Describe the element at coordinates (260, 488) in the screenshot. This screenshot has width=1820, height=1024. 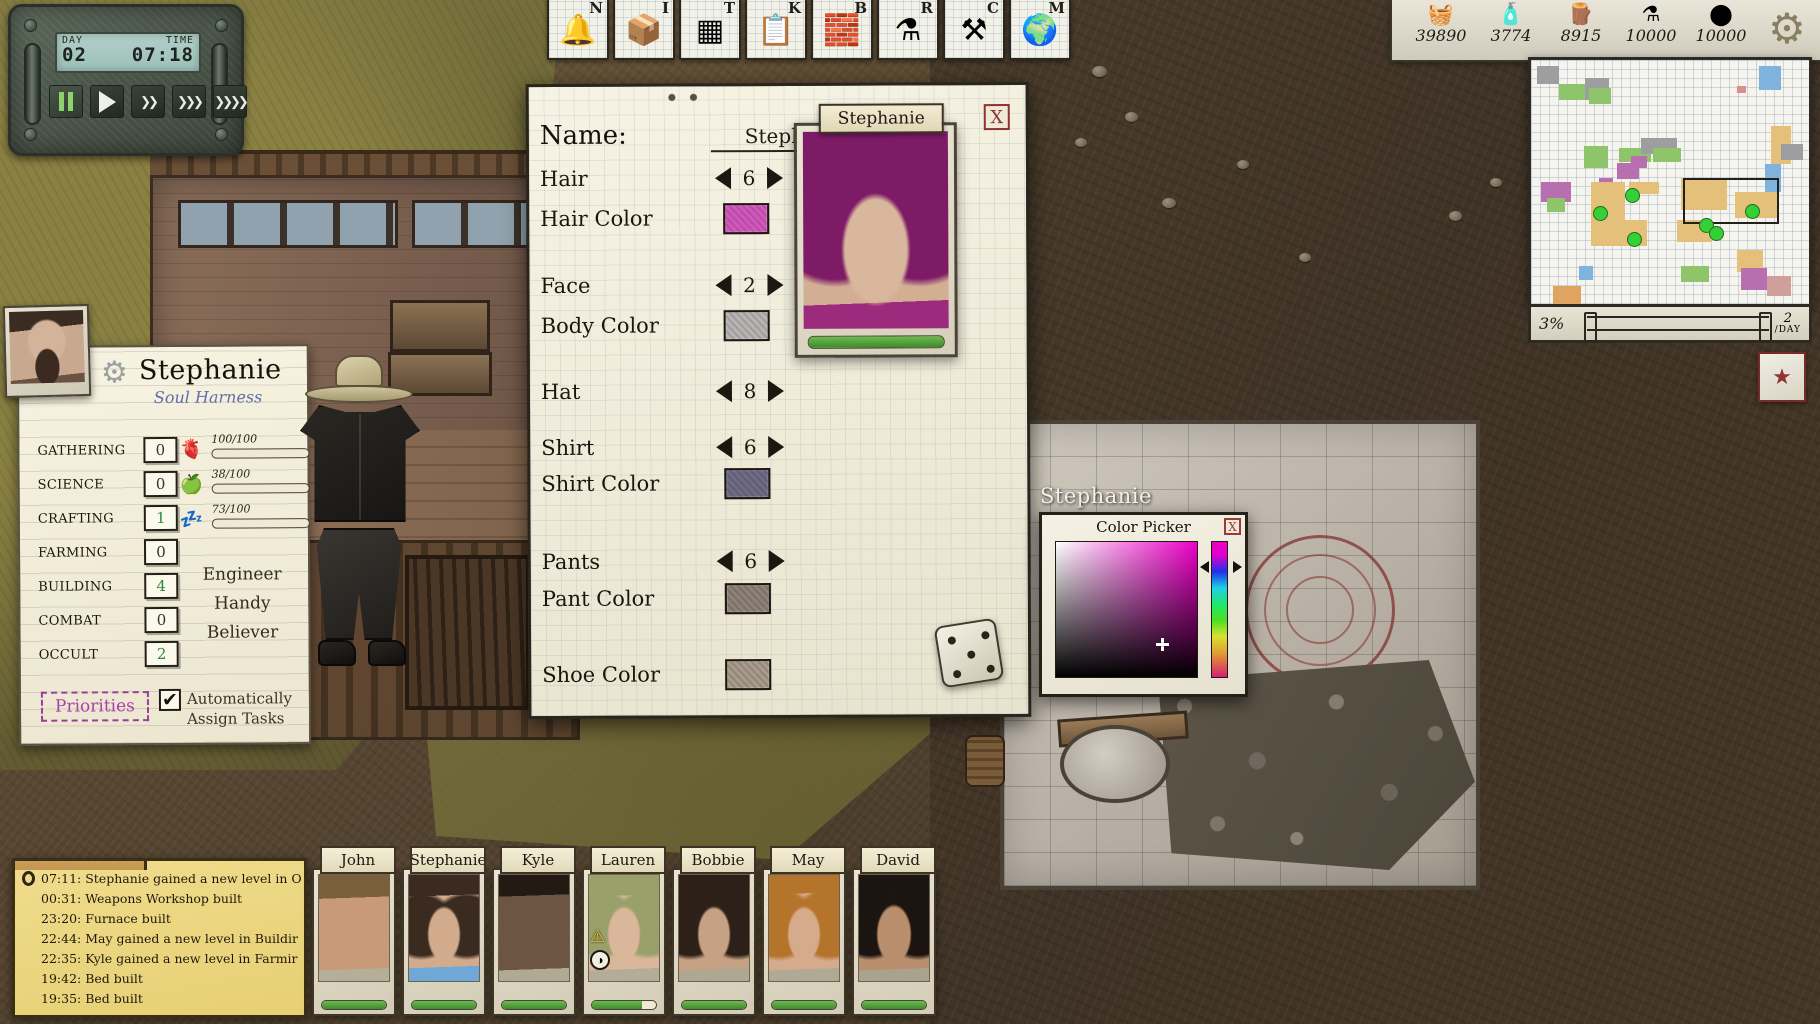
I see `need-hunger-bar` at that location.